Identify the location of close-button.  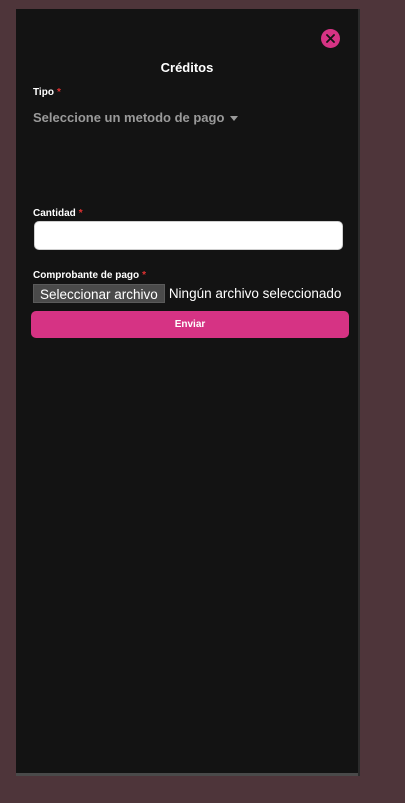
(330, 38).